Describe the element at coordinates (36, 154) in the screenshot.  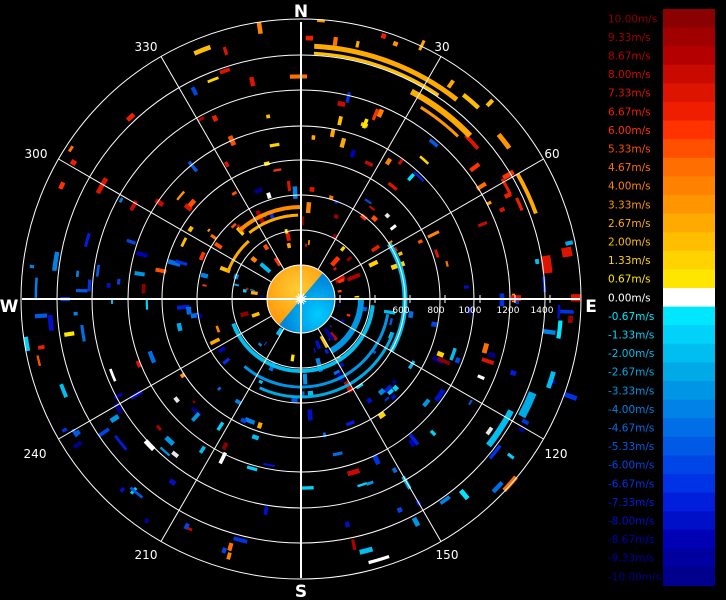
I see `bearing-label-300: 300` at that location.